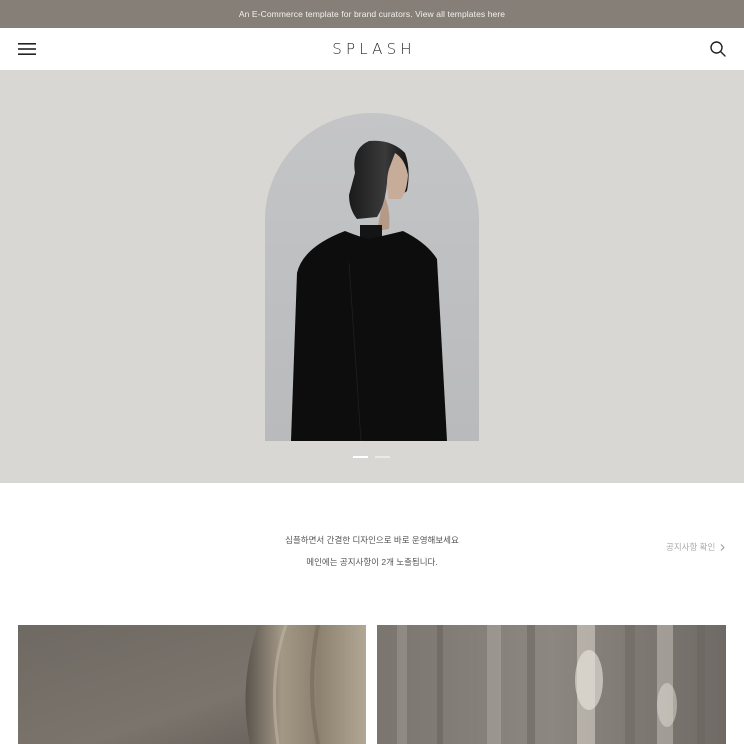 This screenshot has width=744, height=744. I want to click on notice-link: 공지사항 확인, so click(696, 547).